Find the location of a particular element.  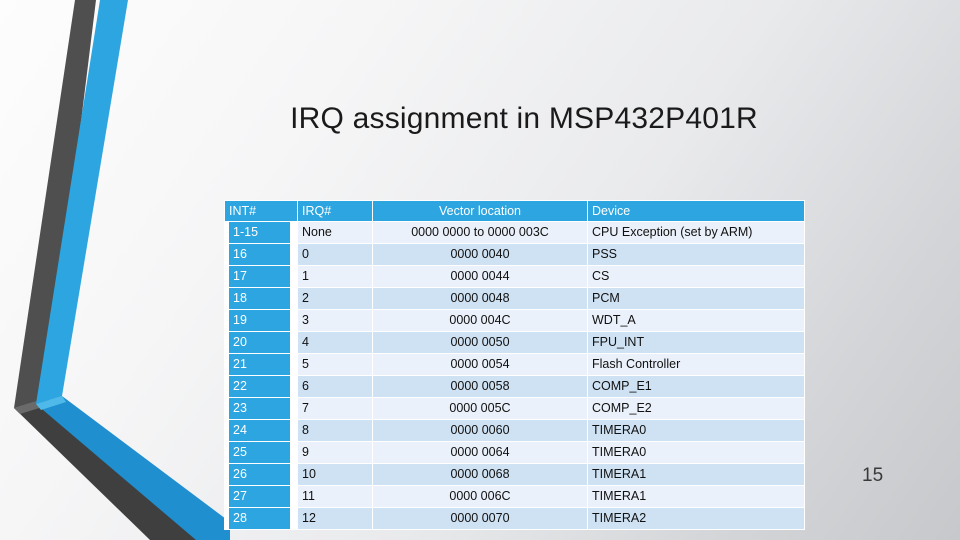

cell-irq: None is located at coordinates (335, 232).